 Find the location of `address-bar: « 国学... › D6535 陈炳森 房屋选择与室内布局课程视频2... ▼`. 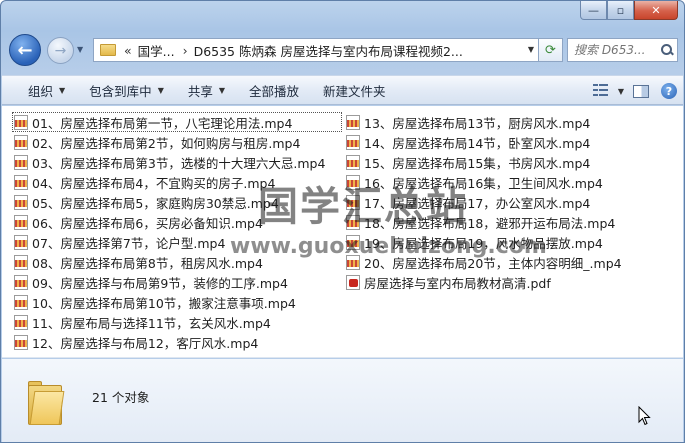

address-bar: « 国学... › D6535 陈炳森 房屋选择与室内布局课程视频2... ▼ is located at coordinates (316, 50).